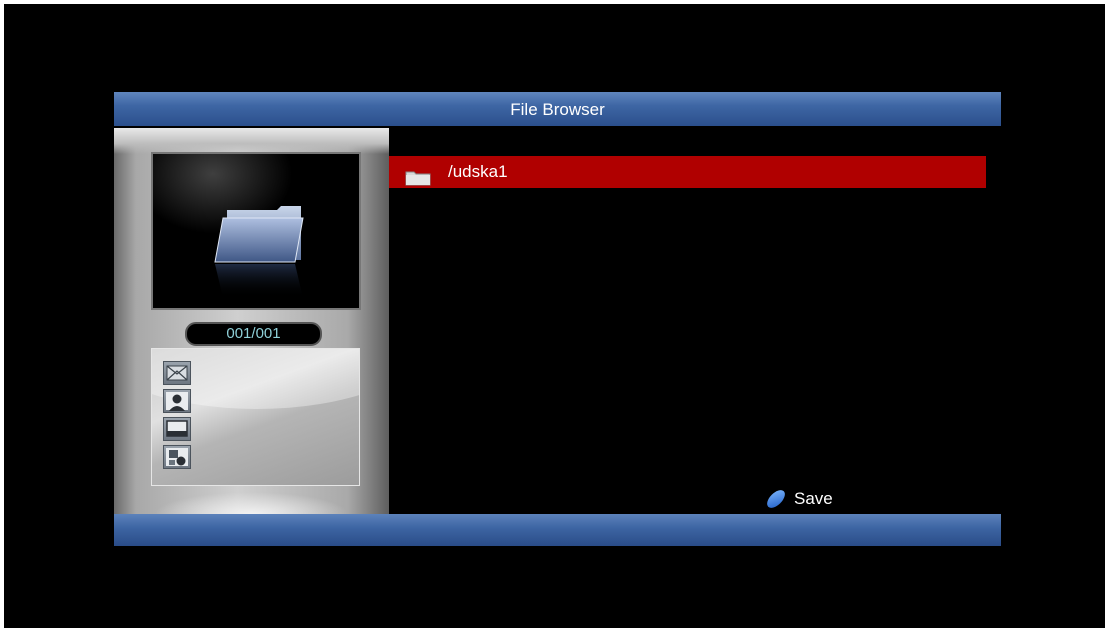 The image size is (1111, 628). What do you see at coordinates (813, 498) in the screenshot?
I see `save-label: Save` at bounding box center [813, 498].